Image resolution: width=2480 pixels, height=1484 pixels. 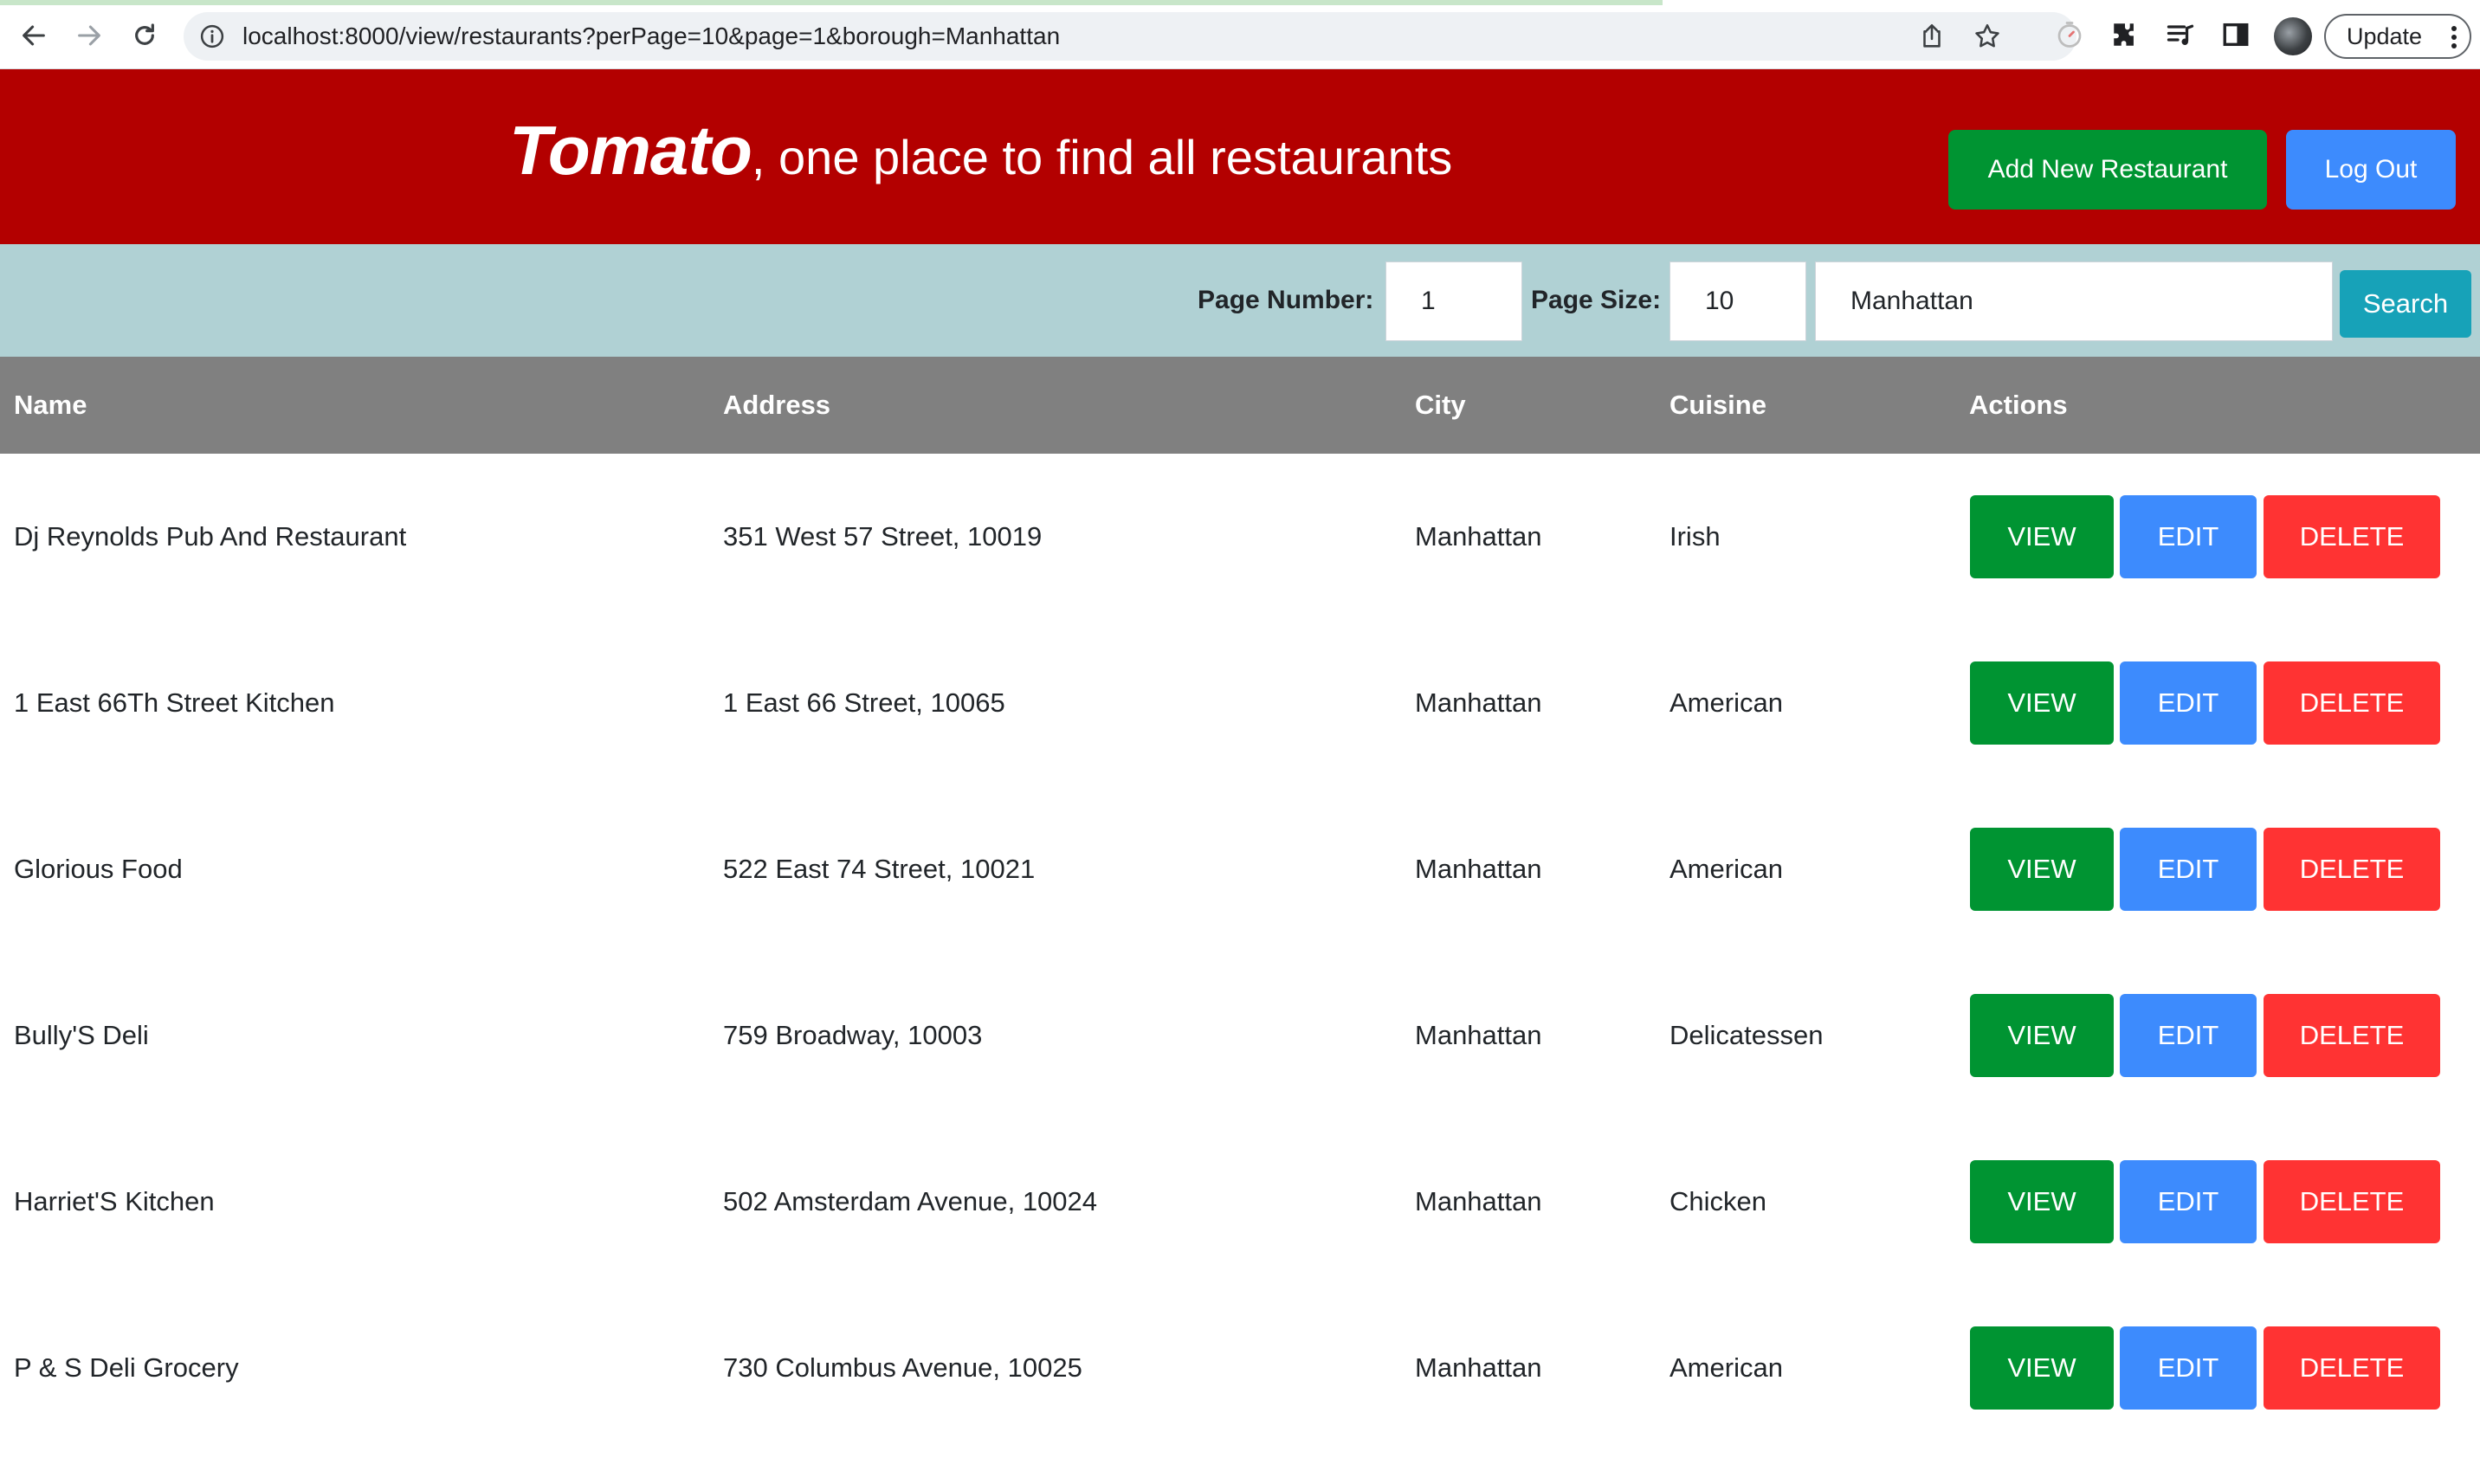 I want to click on side-panel-button, so click(x=2235, y=34).